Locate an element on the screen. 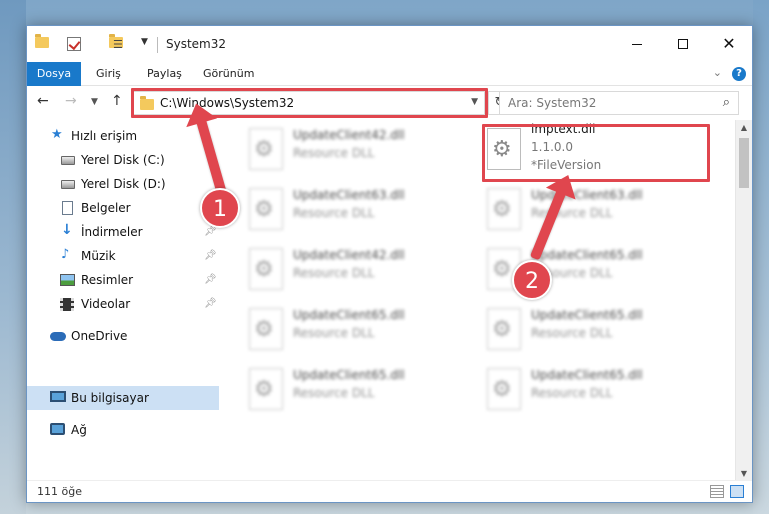  item-count: 111 öğe is located at coordinates (59, 491).